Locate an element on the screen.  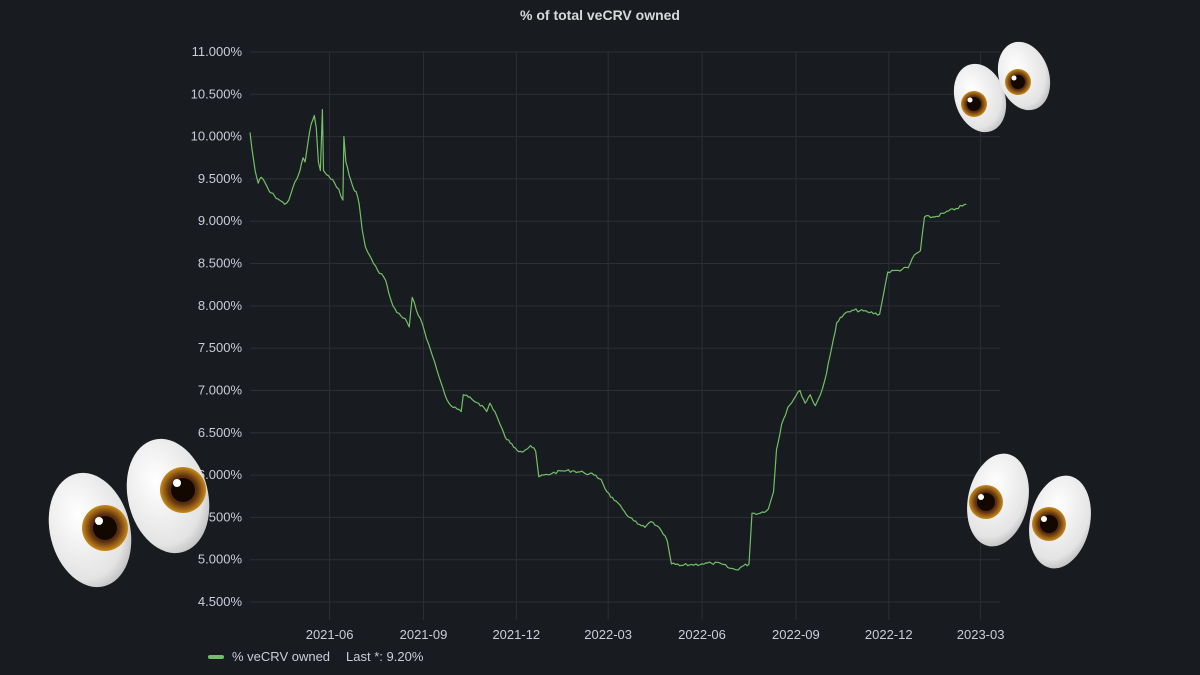
x-tick-label: 2021-06 is located at coordinates (330, 634).